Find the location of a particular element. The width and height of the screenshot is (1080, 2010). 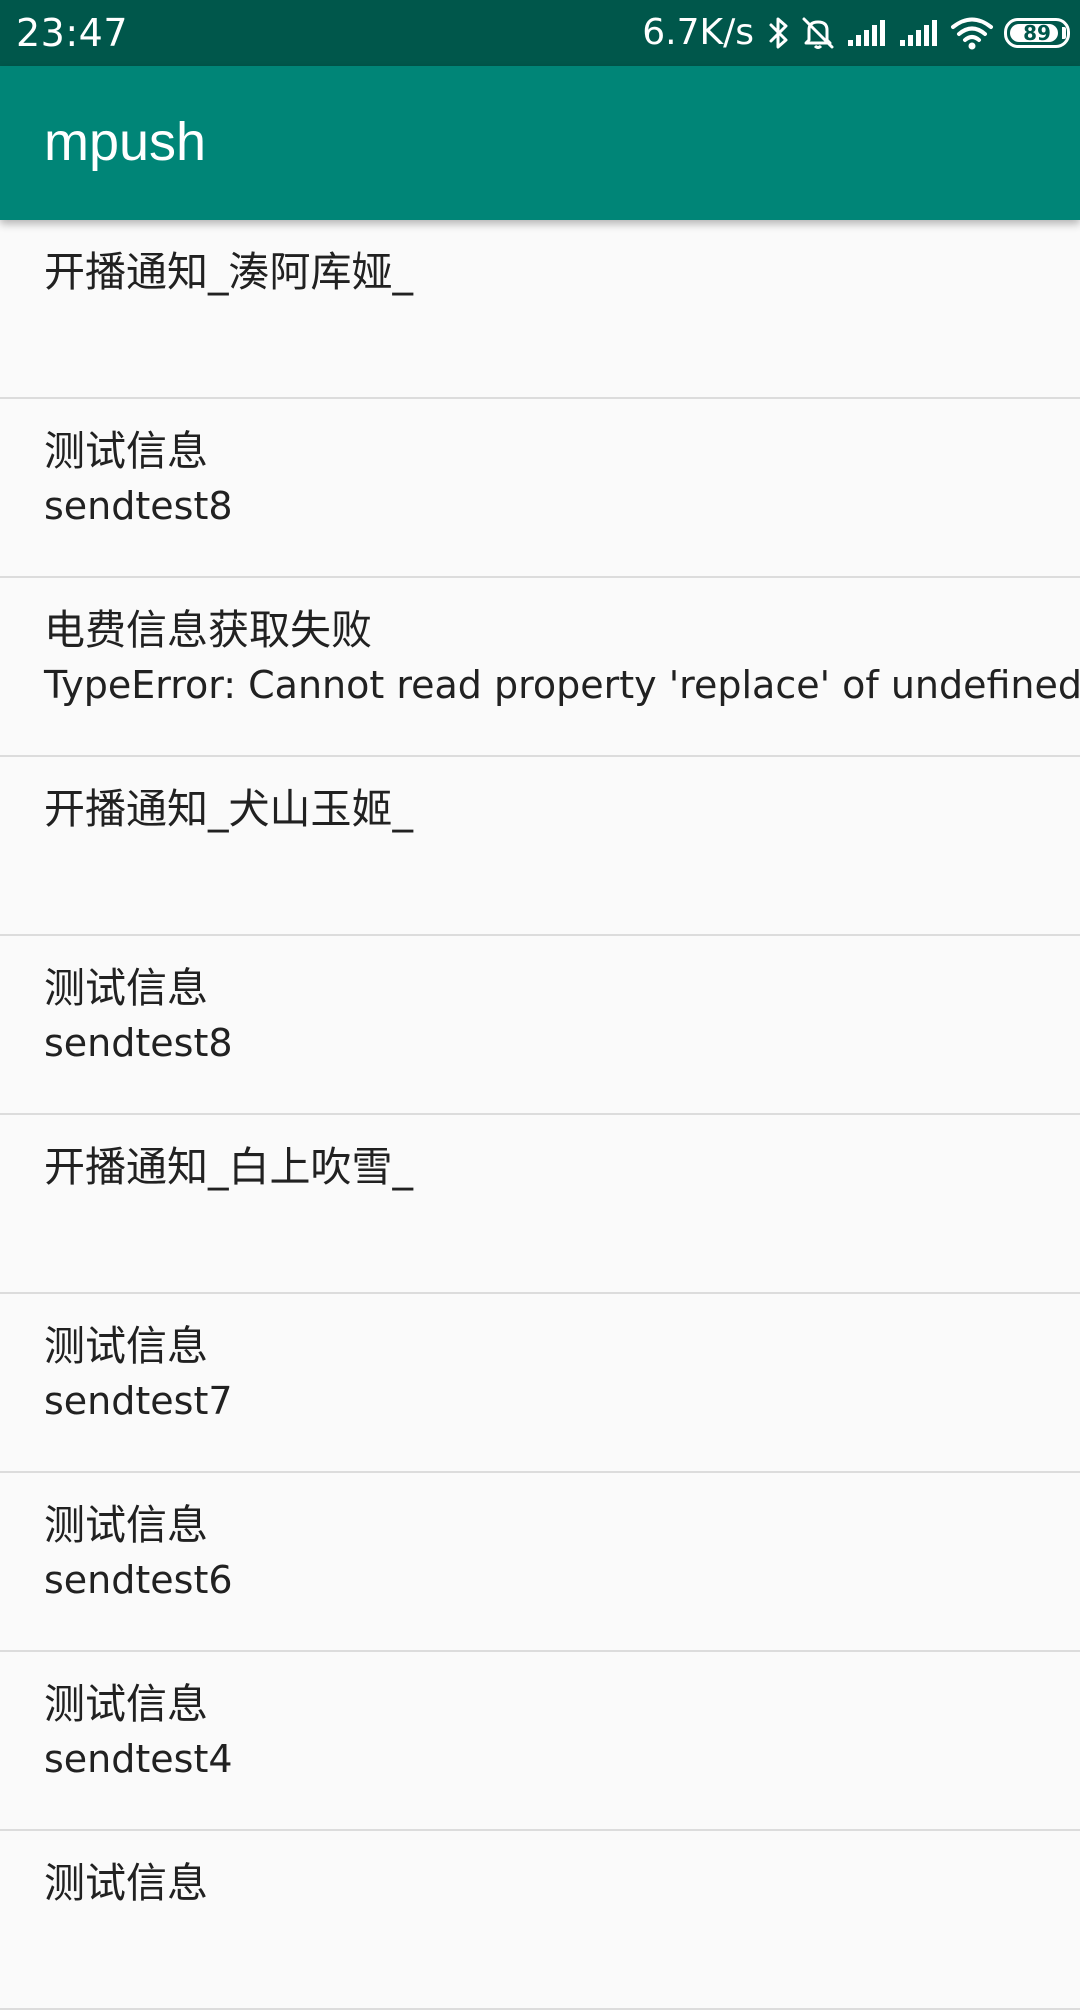

list-item: 测试信息 is located at coordinates (540, 1920).